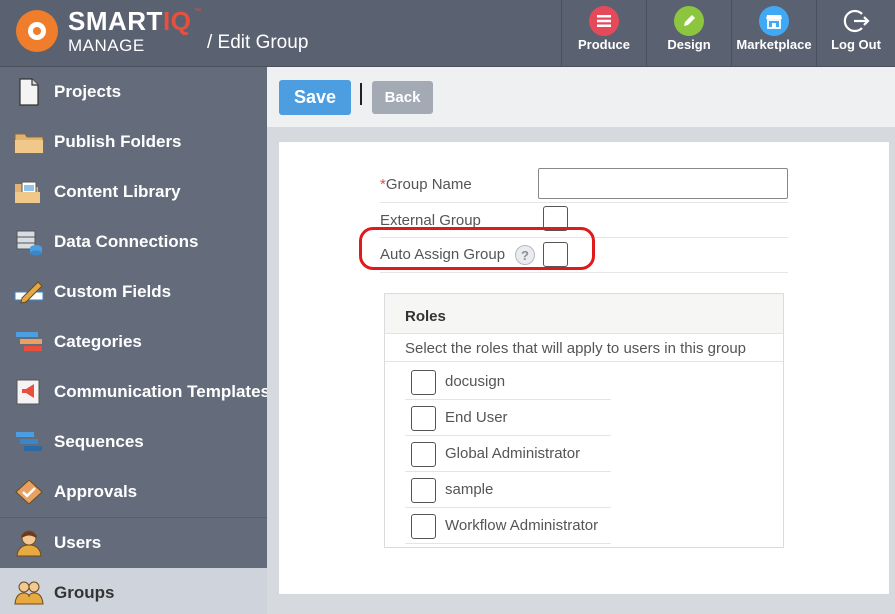 The height and width of the screenshot is (614, 895). Describe the element at coordinates (774, 21) in the screenshot. I see `store-icon` at that location.